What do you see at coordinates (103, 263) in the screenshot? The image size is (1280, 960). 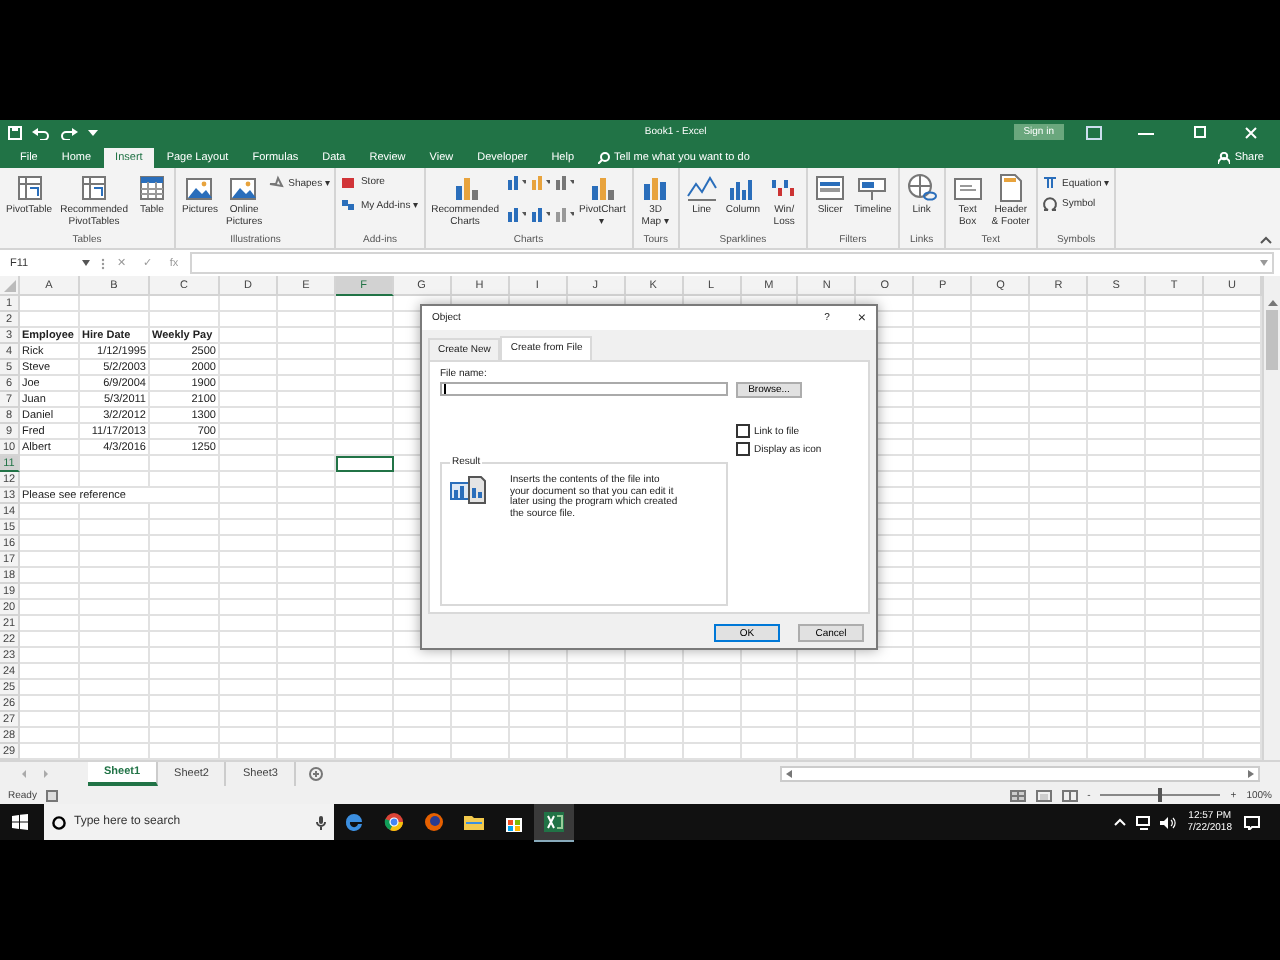 I see `grip-icon` at bounding box center [103, 263].